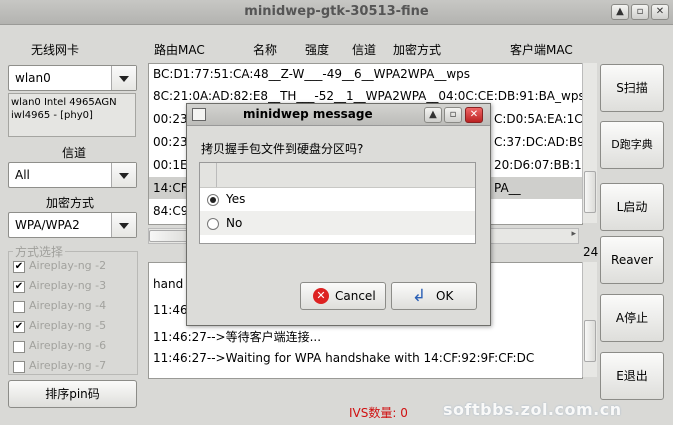  Describe the element at coordinates (364, 50) in the screenshot. I see `col-header-channel: 信道` at that location.